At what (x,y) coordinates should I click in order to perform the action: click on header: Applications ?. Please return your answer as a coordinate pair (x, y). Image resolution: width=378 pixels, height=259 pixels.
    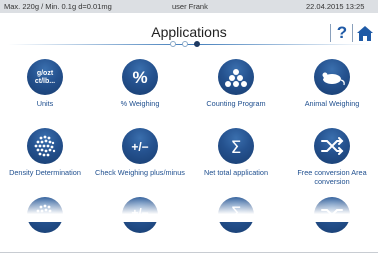
    Looking at the image, I should click on (189, 30).